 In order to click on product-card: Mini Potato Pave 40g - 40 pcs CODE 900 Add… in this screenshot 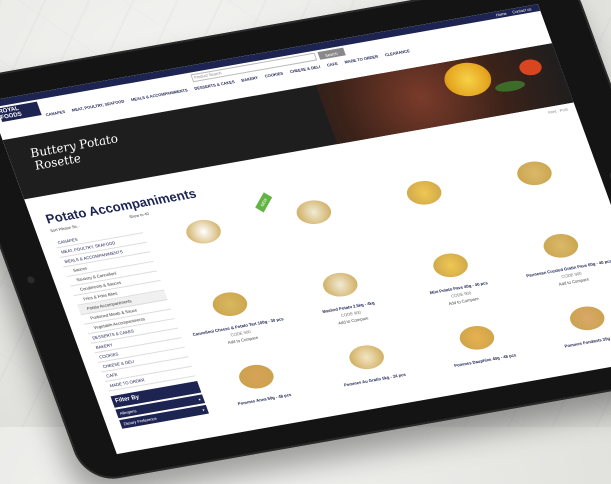, I will do `click(456, 280)`.